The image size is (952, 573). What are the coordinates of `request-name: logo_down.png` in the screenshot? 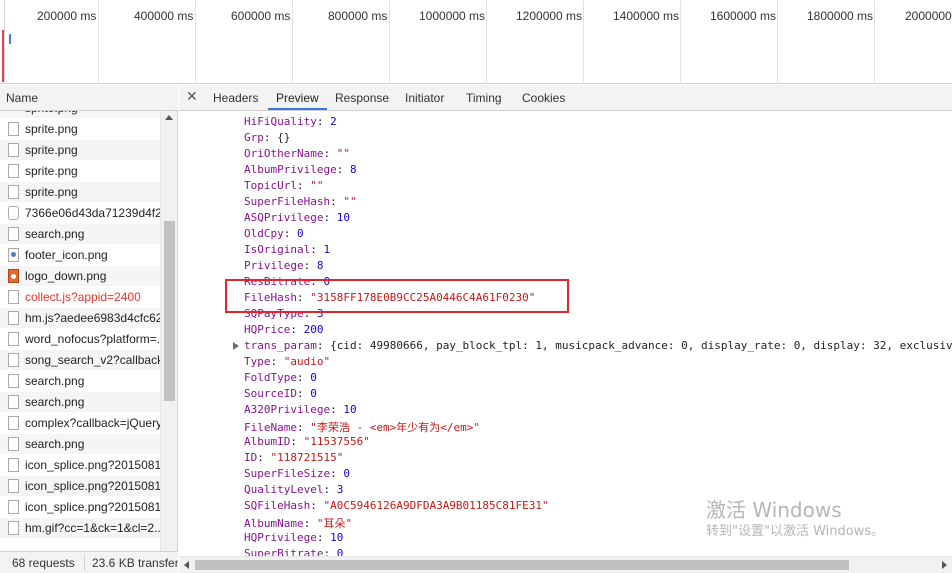 It's located at (66, 276).